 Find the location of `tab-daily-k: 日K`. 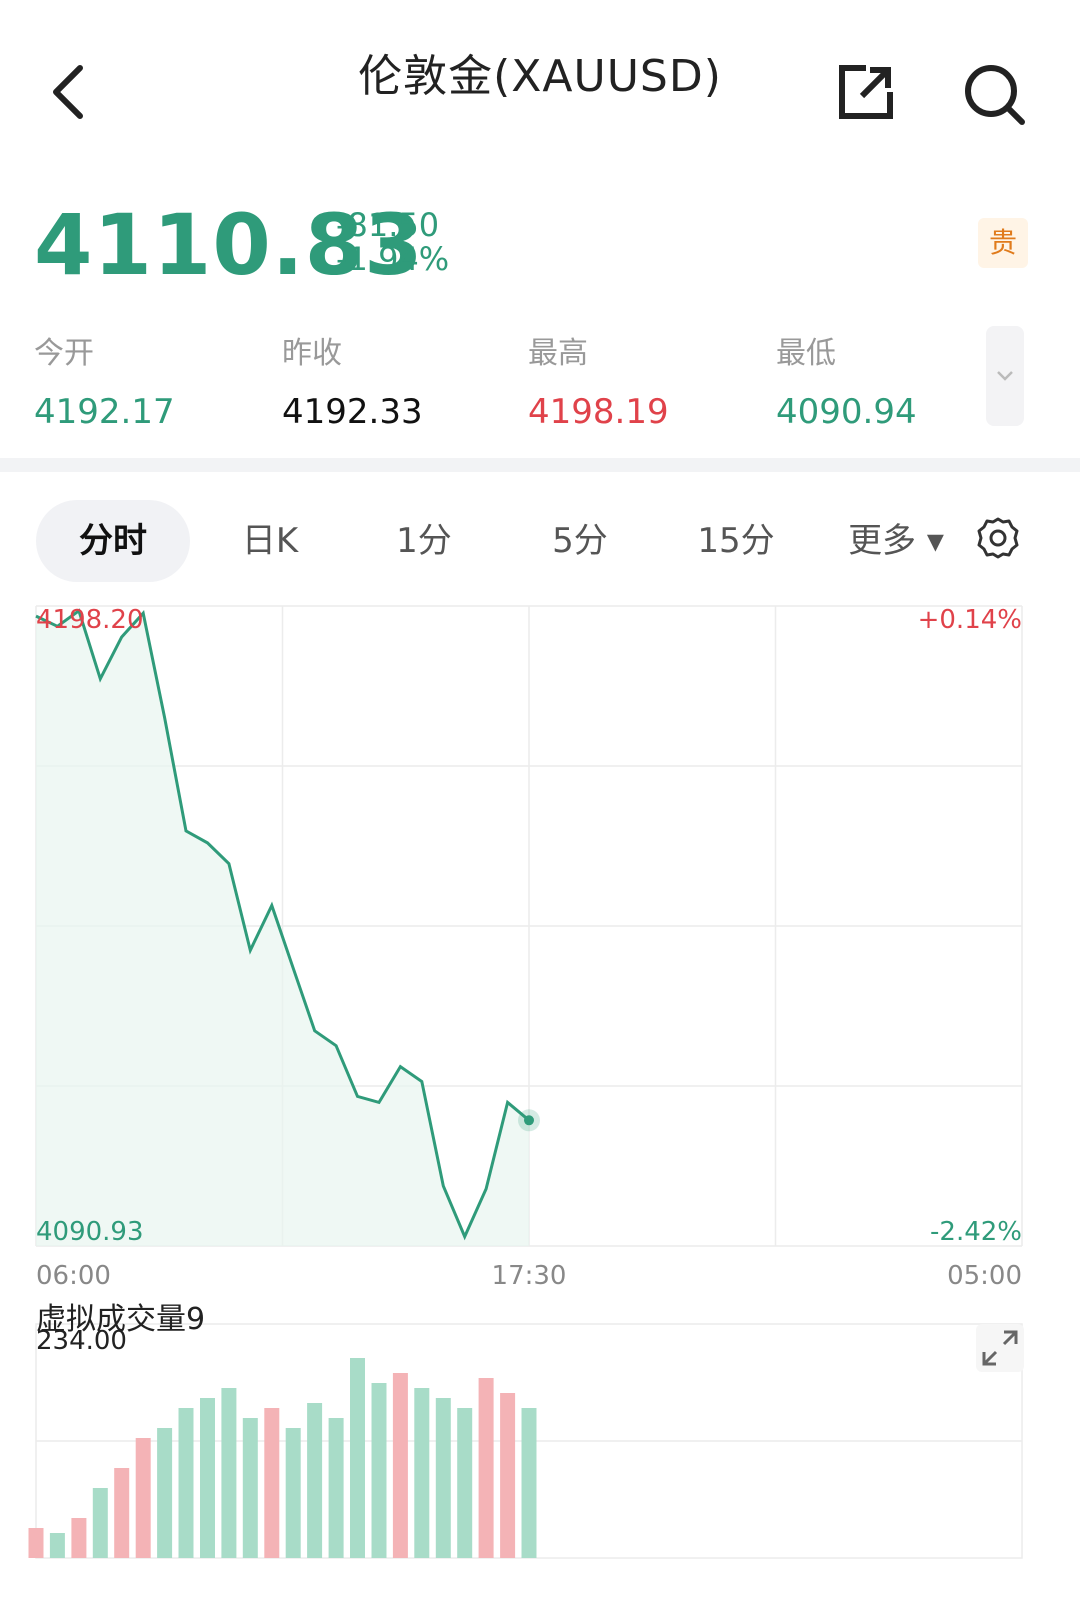

tab-daily-k: 日K is located at coordinates (270, 541).